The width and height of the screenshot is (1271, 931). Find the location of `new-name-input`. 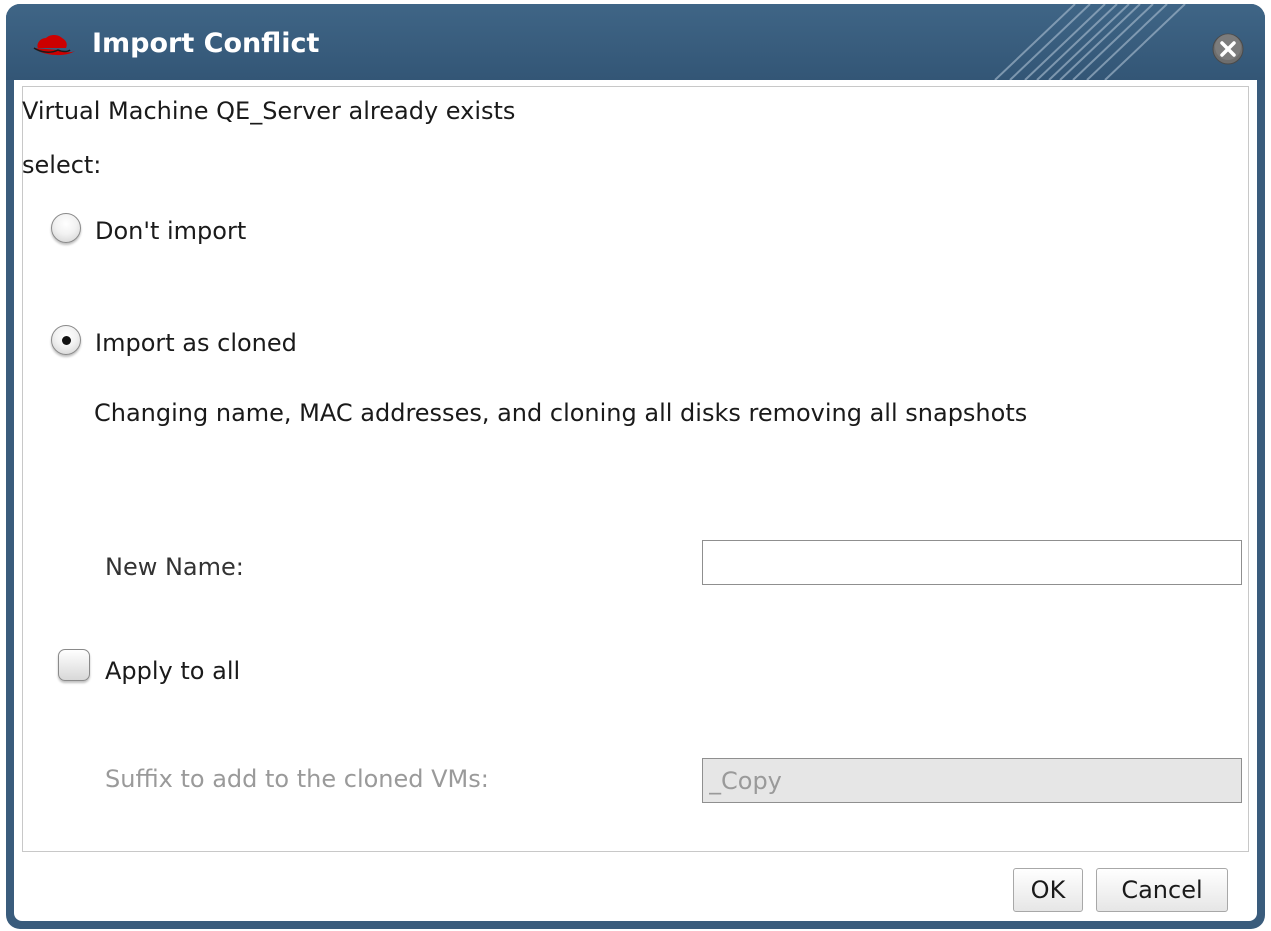

new-name-input is located at coordinates (972, 562).